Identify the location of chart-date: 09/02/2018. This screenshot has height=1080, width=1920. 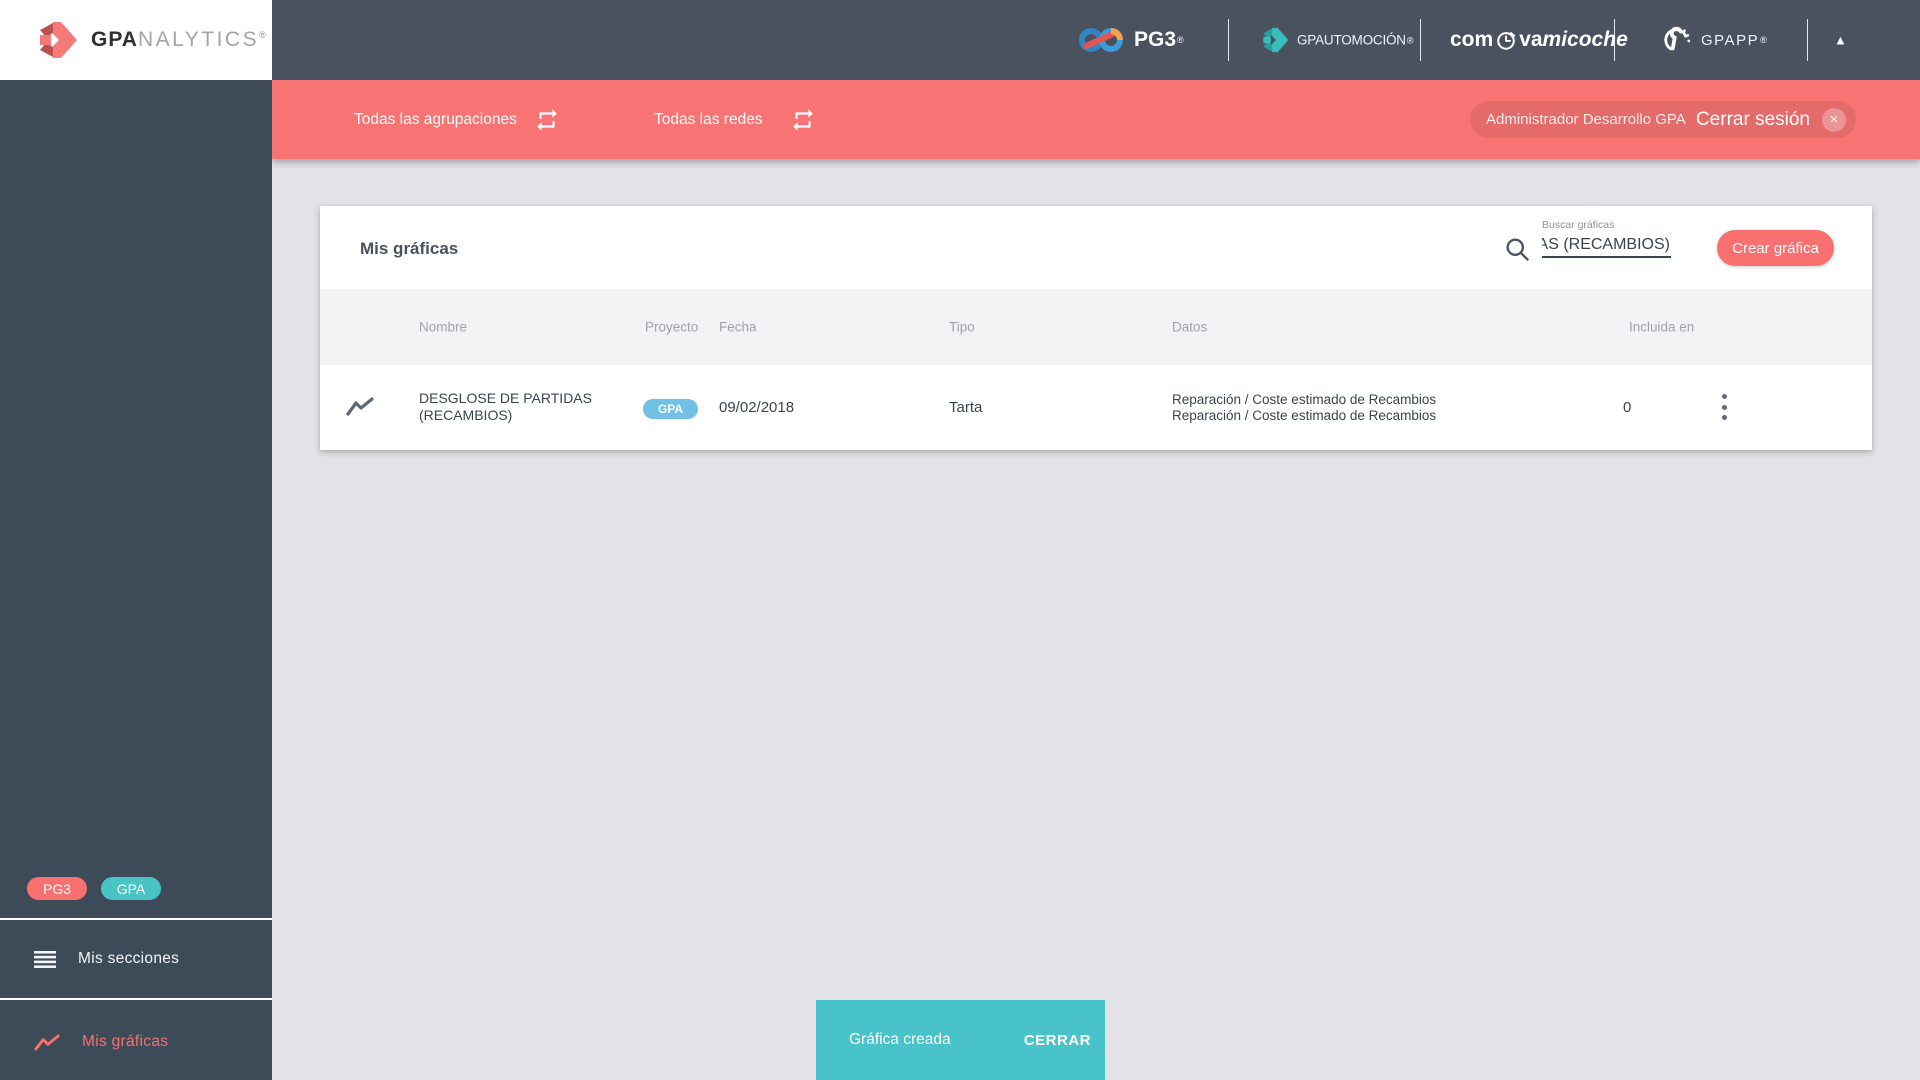
(757, 407).